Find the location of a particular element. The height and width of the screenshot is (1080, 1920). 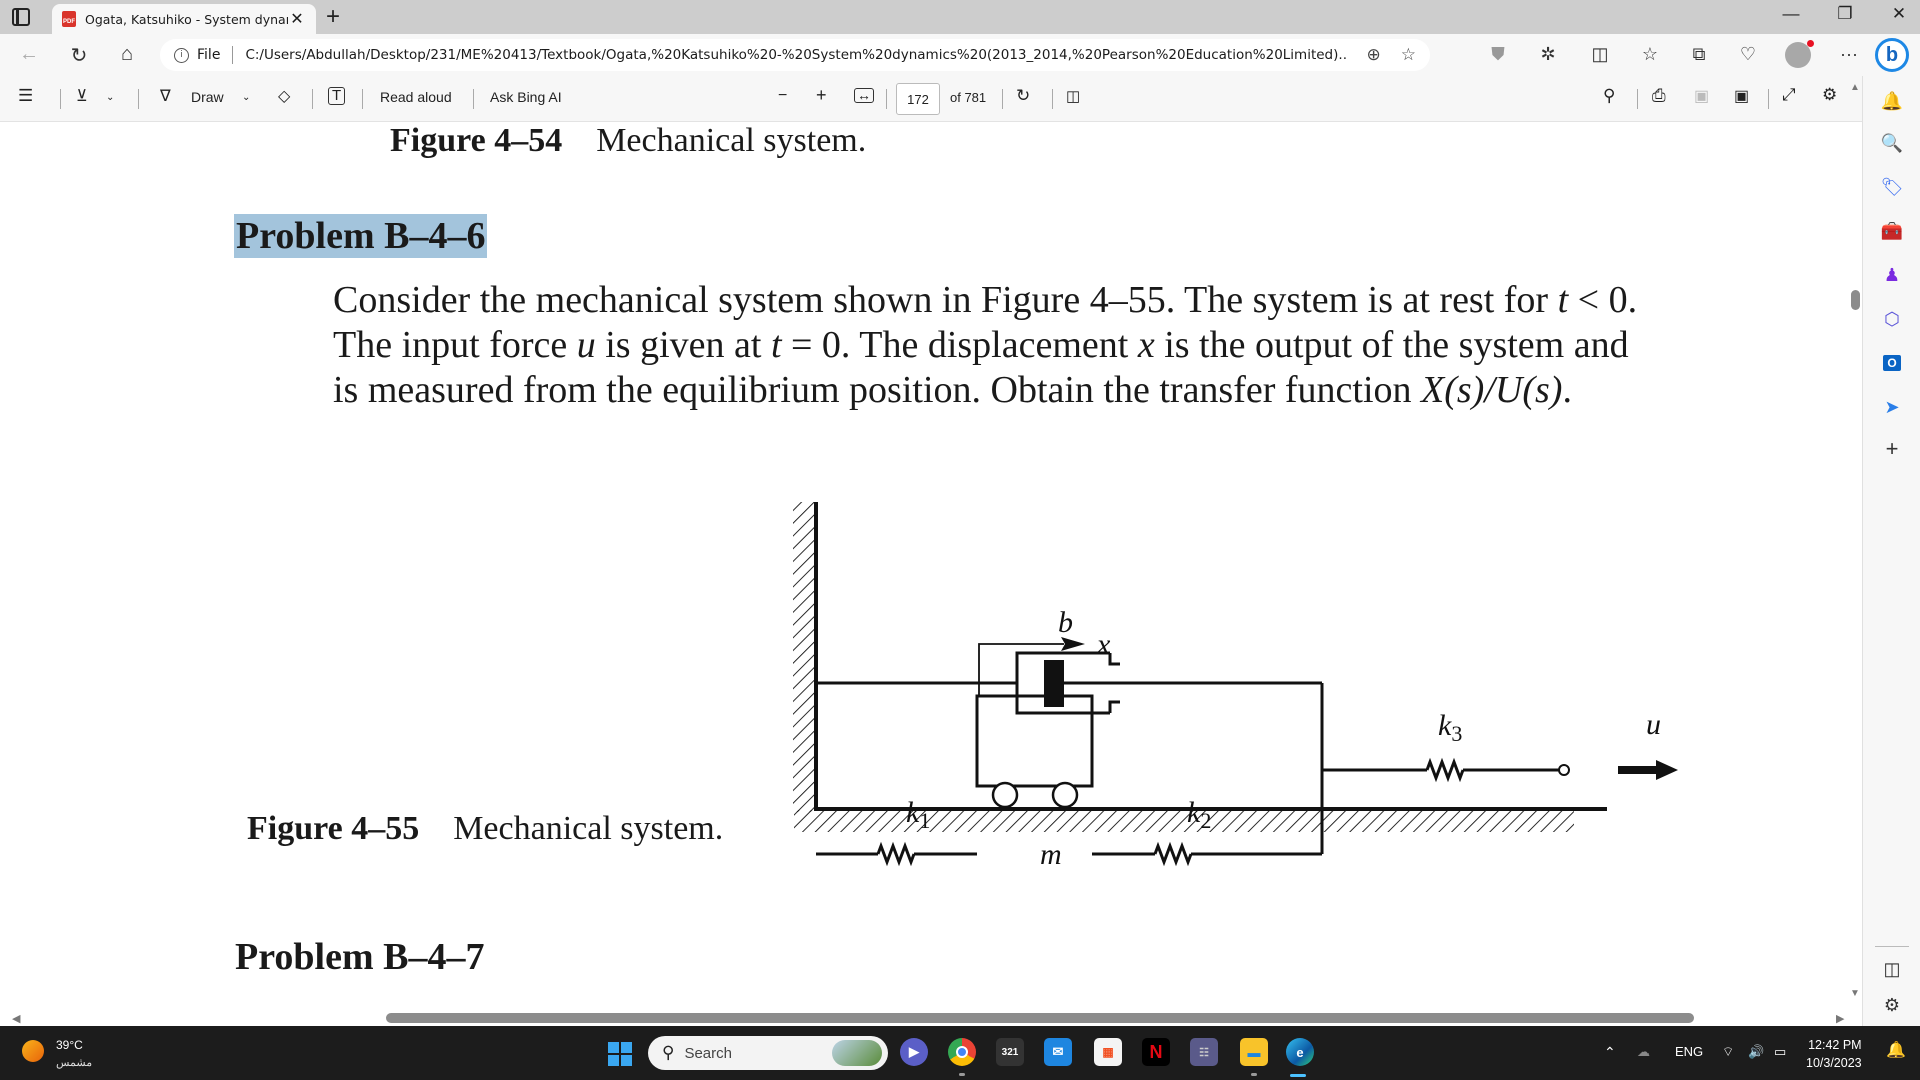

draw-button: Draw is located at coordinates (207, 97).